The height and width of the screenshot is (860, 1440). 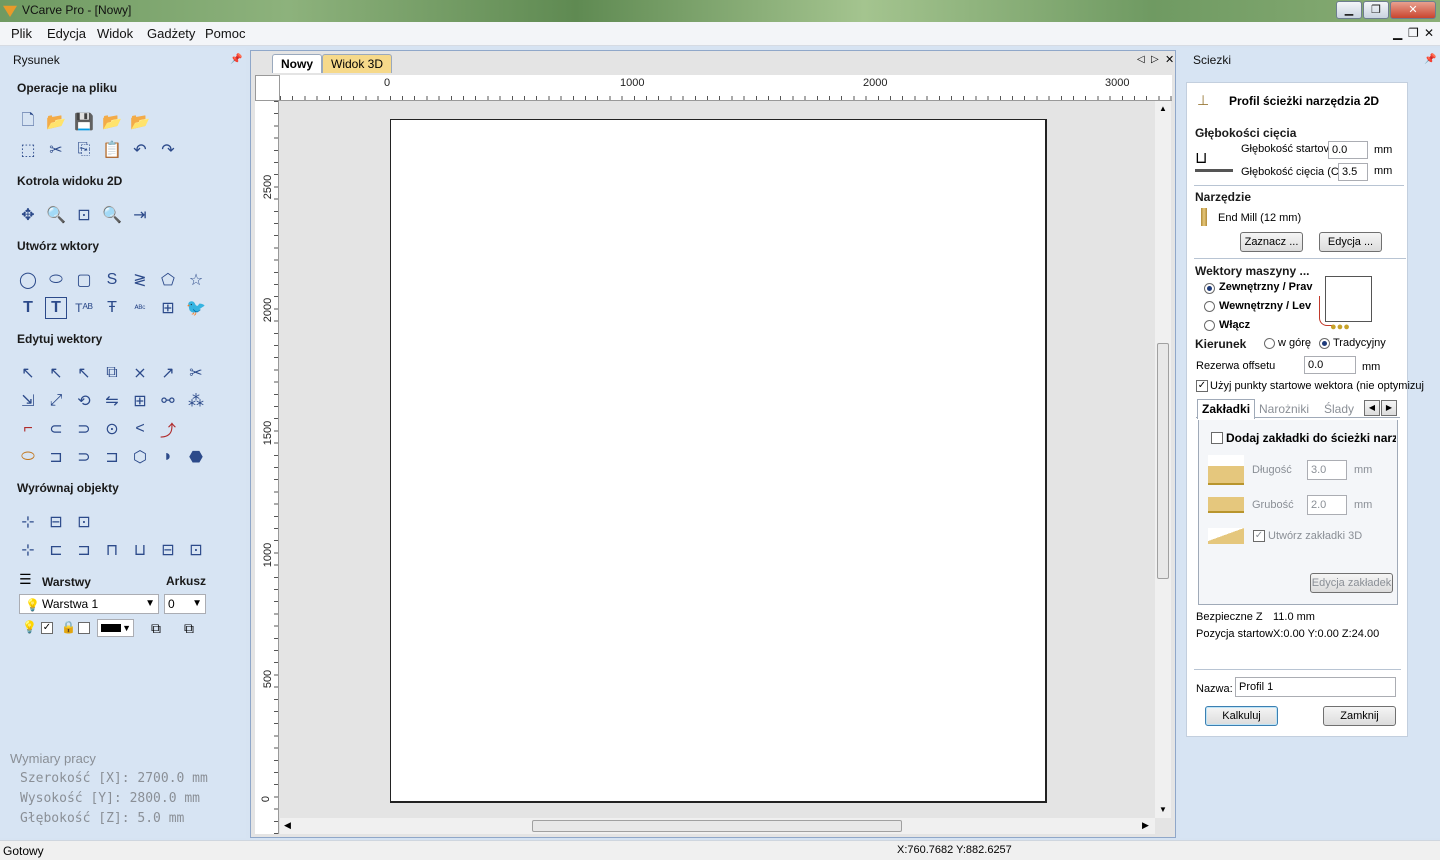 I want to click on node-edit-icon: ↖, so click(x=56, y=373).